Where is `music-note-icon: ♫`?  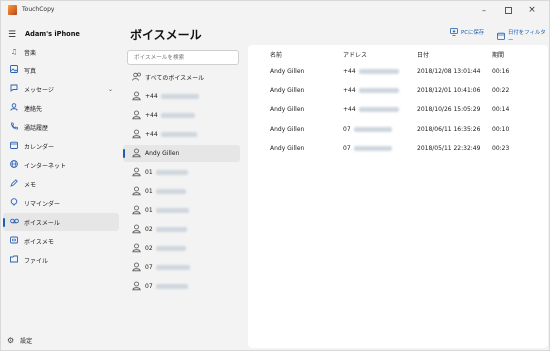
music-note-icon: ♫ is located at coordinates (14, 52).